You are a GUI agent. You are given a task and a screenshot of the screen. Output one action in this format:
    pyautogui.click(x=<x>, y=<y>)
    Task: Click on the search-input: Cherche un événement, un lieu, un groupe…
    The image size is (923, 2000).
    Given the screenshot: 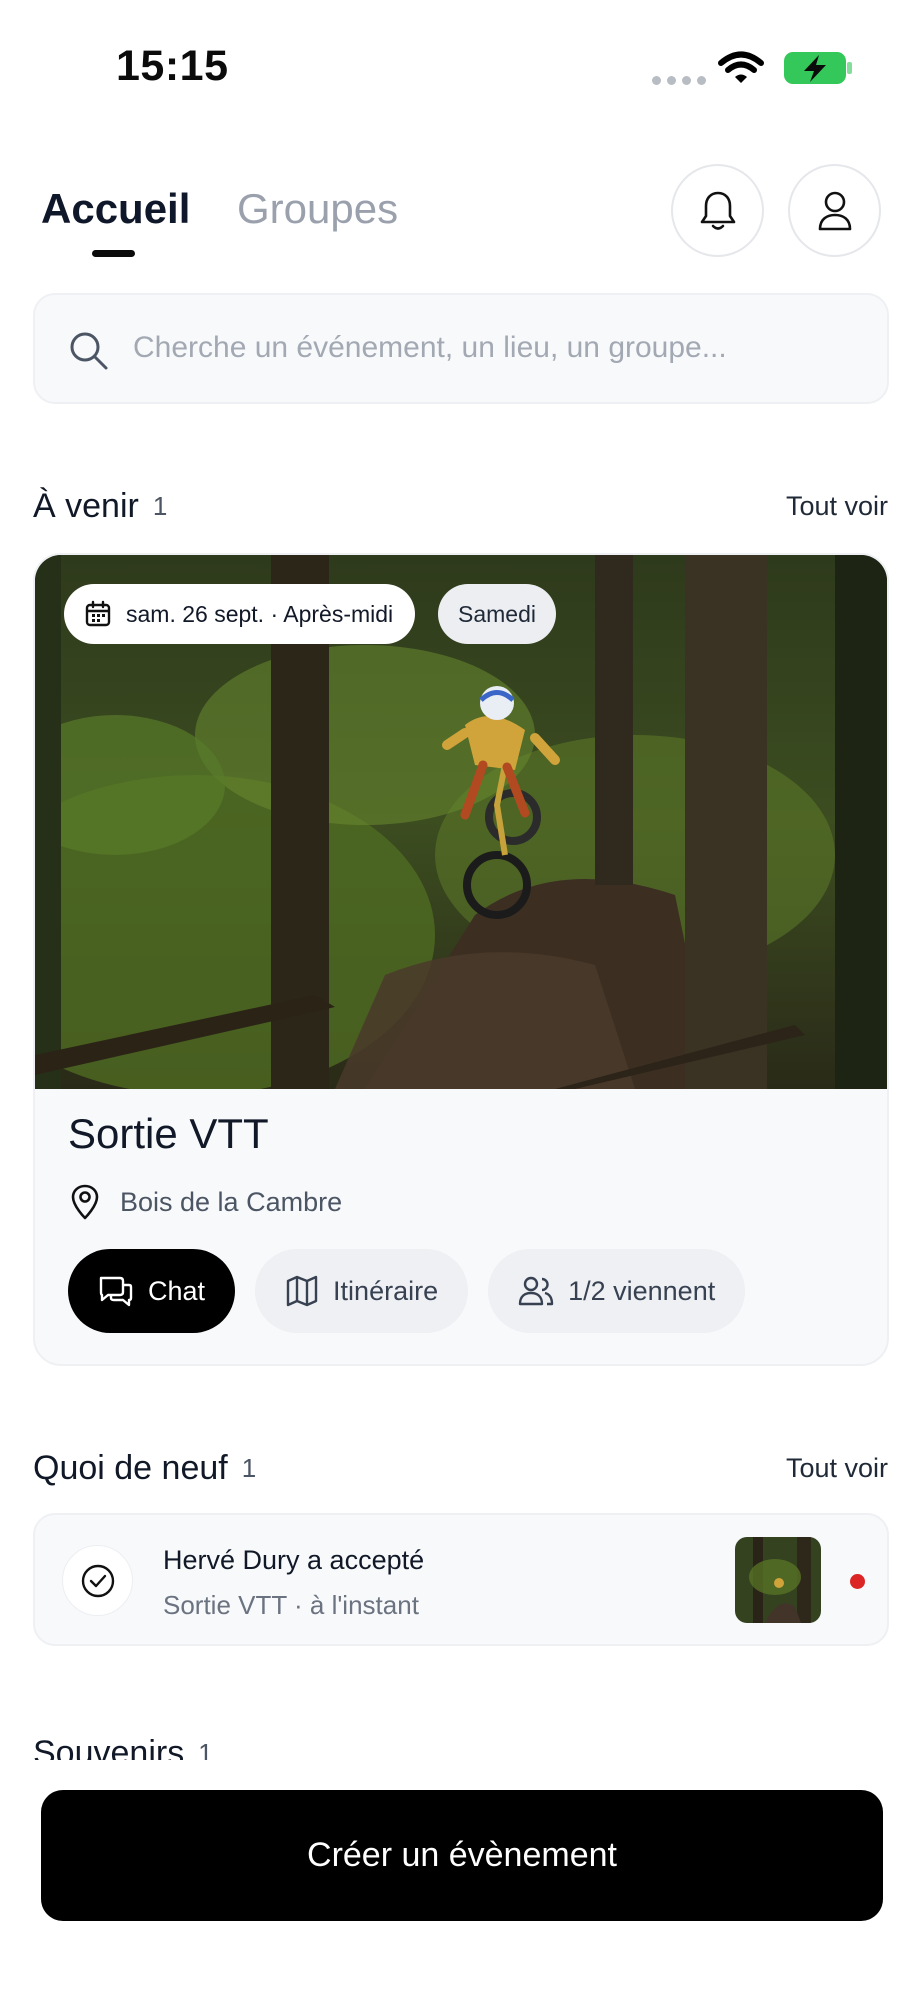 What is the action you would take?
    pyautogui.click(x=461, y=348)
    